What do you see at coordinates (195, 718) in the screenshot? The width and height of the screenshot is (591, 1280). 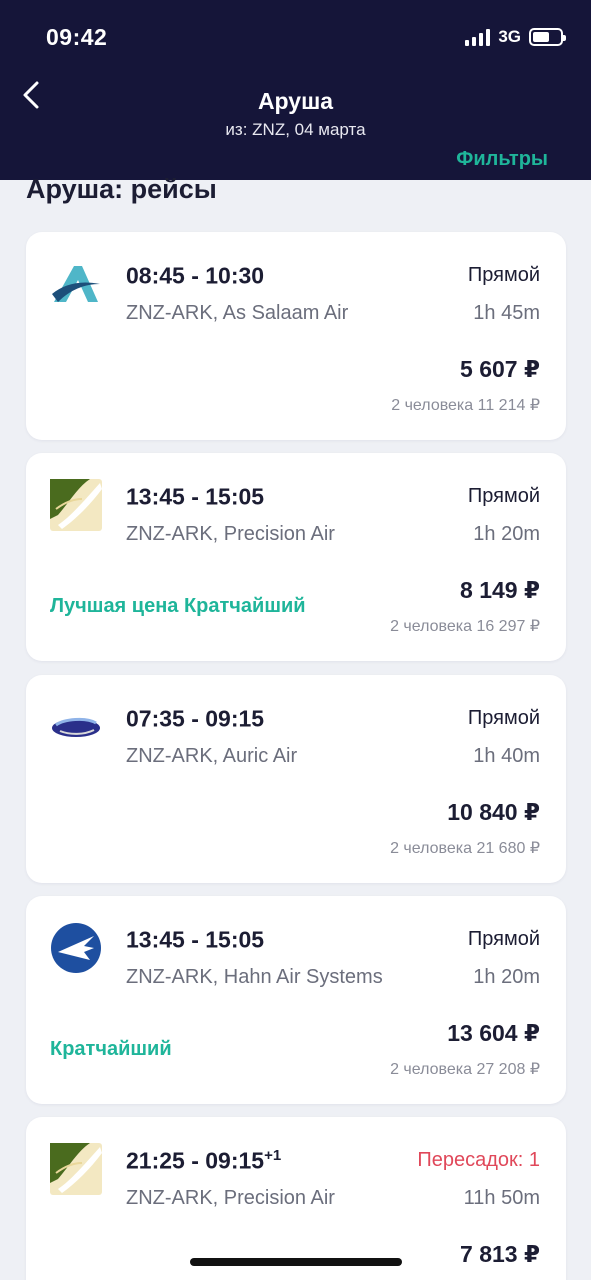 I see `flight-times: 07:35 - 09:15` at bounding box center [195, 718].